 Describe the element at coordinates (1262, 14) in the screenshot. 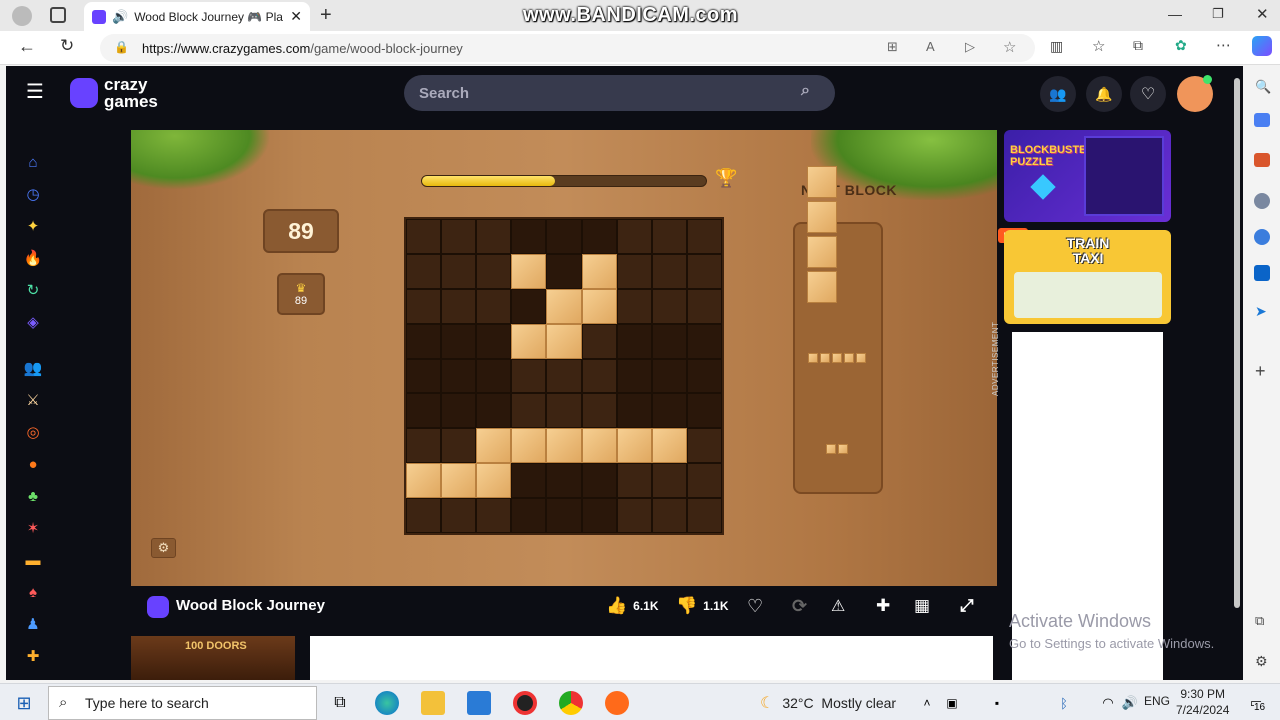

I see `close-window-icon: ✕` at that location.